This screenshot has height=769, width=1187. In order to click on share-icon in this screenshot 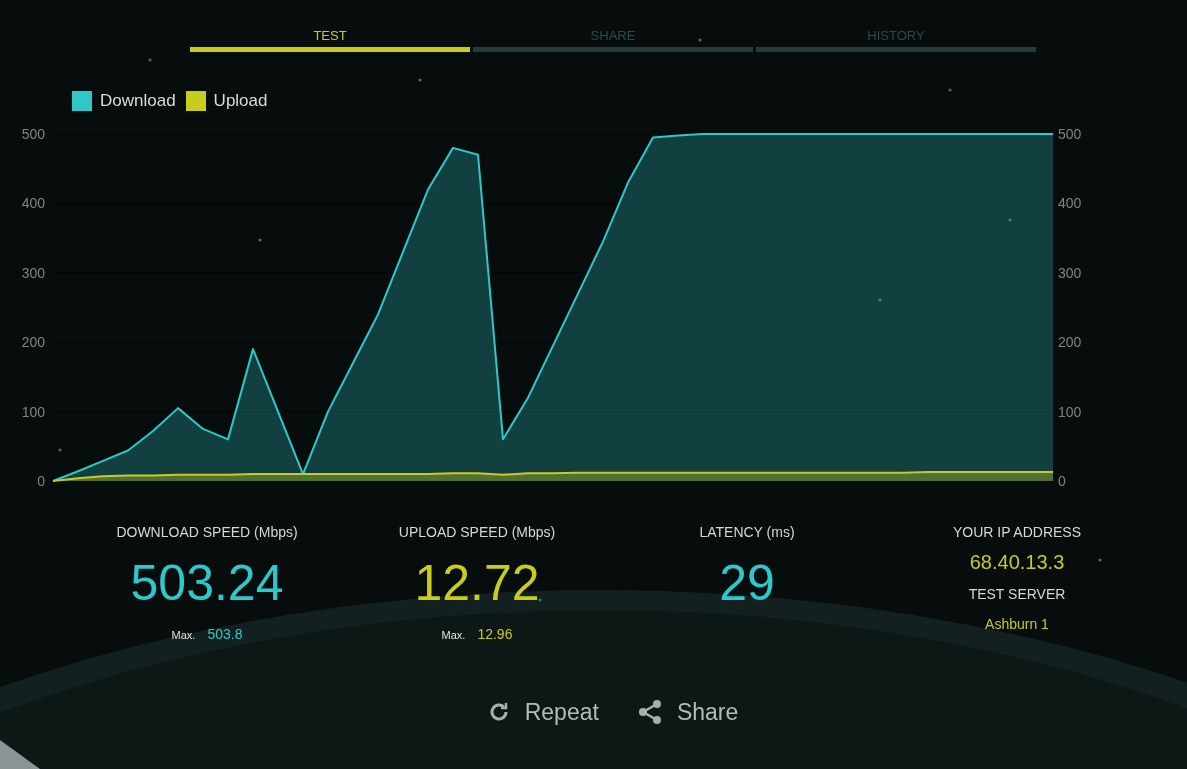, I will do `click(649, 711)`.